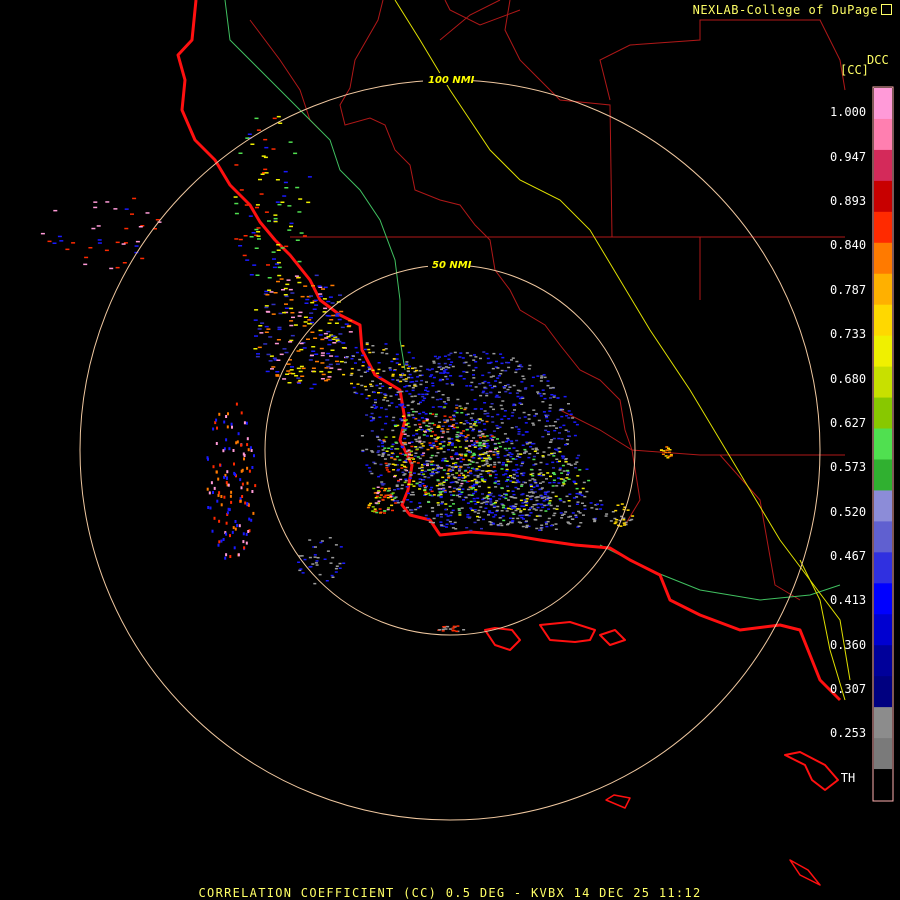 The width and height of the screenshot is (900, 900). What do you see at coordinates (792, 10) in the screenshot?
I see `brand-header: NEXLAB-College of DuPage` at bounding box center [792, 10].